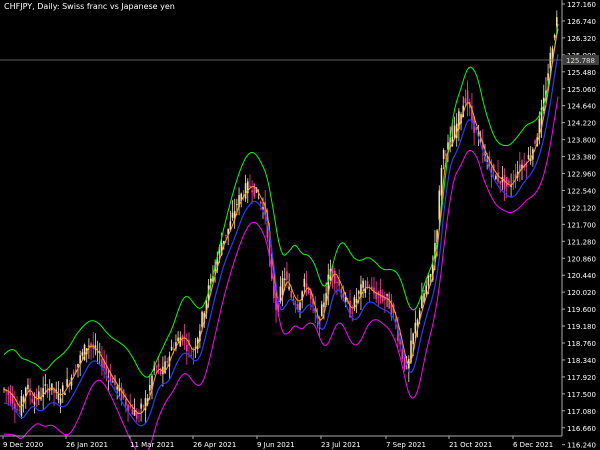 The image size is (600, 450). I want to click on time-tick-label: 9 Dec 2020, so click(23, 445).